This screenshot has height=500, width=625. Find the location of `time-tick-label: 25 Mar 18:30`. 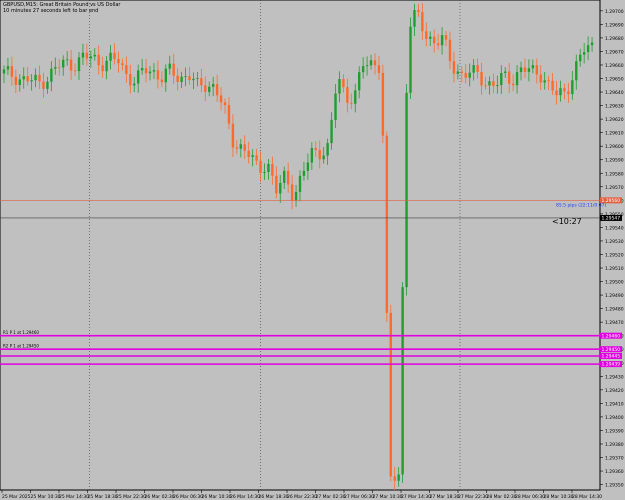

time-tick-label: 25 Mar 18:30 is located at coordinates (103, 497).